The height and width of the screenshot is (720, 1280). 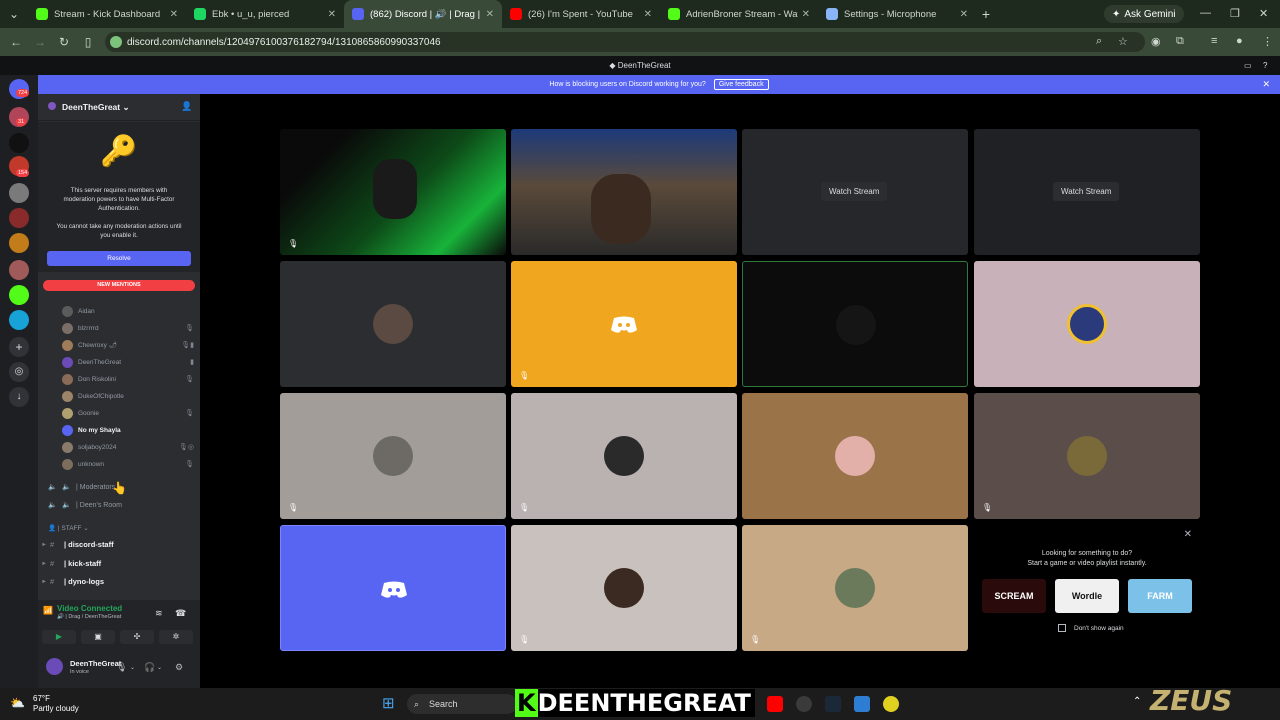 What do you see at coordinates (89, 617) in the screenshot?
I see `voice-channel-link: 🔊 | Drag / DeenTheGreat` at bounding box center [89, 617].